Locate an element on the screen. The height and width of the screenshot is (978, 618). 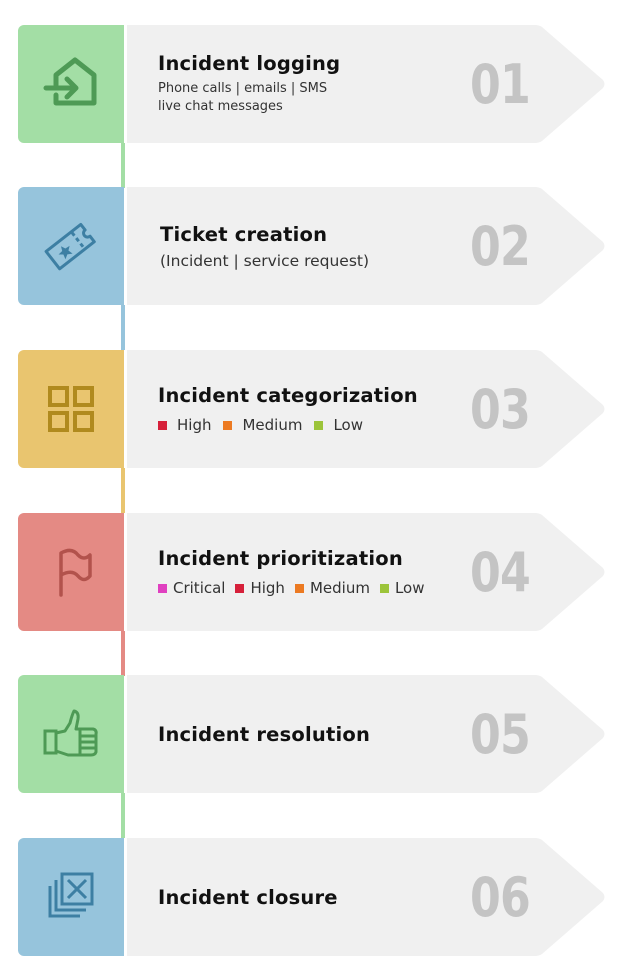
close-stack-icon is located at coordinates (71, 895).